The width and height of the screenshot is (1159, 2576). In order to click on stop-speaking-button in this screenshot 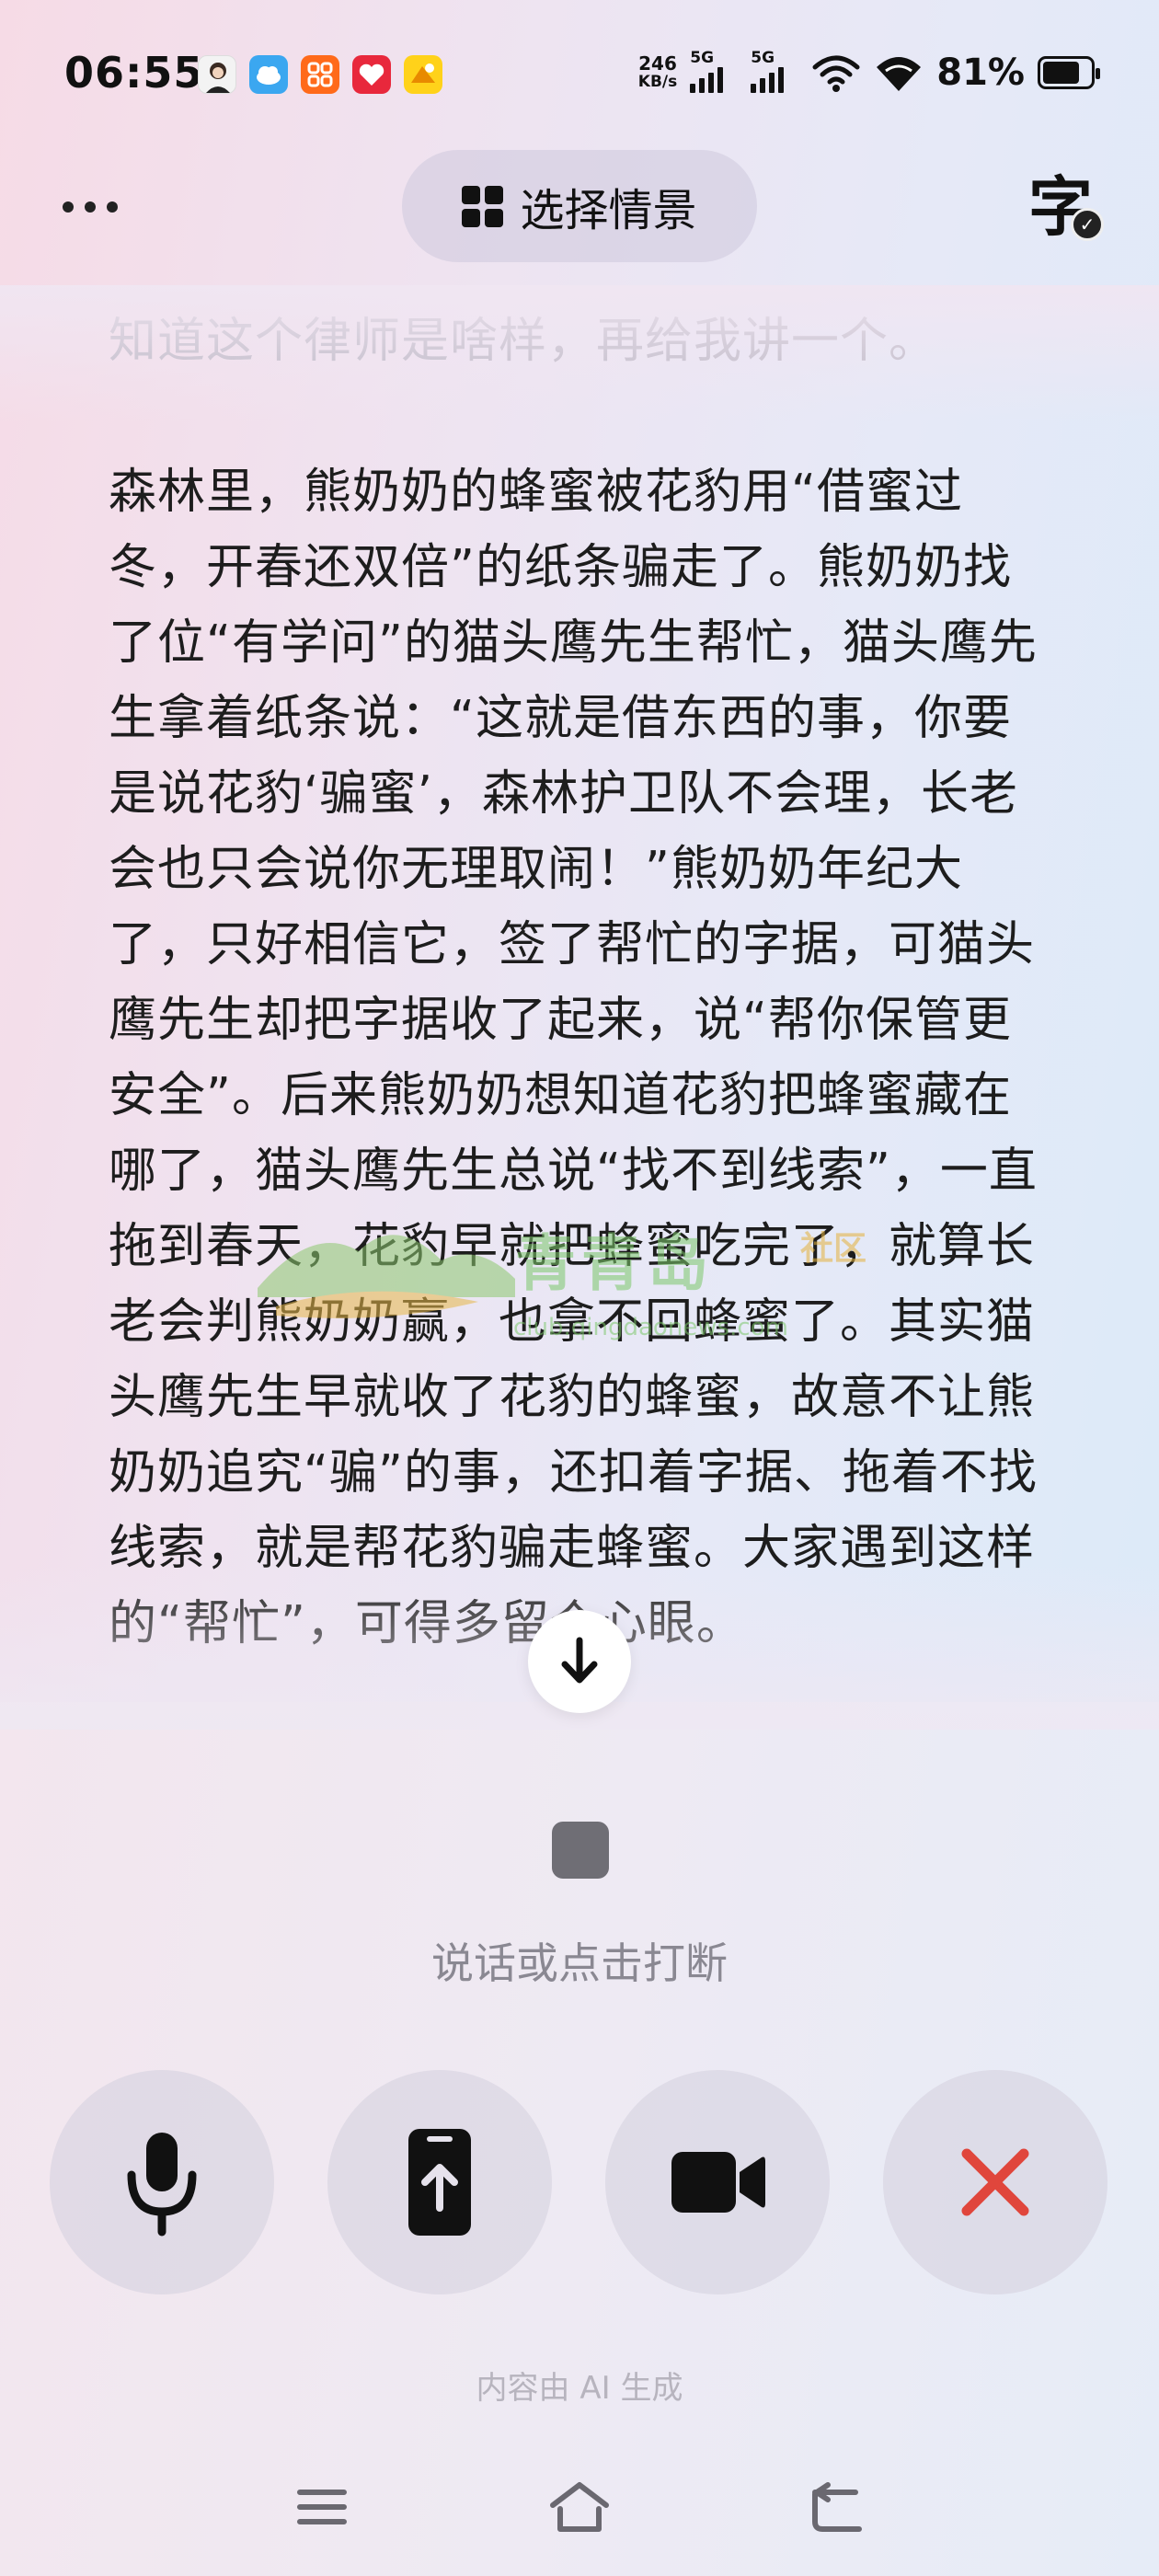, I will do `click(580, 1850)`.